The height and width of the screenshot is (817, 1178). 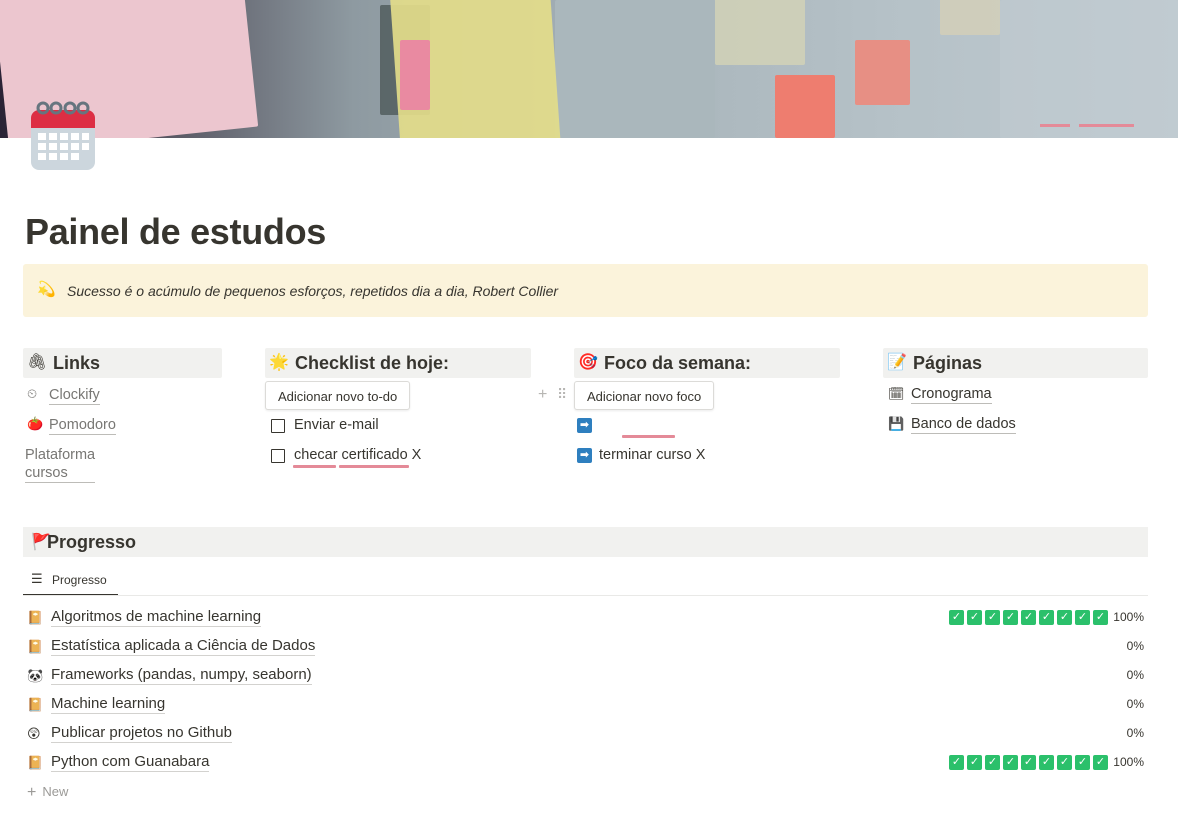 I want to click on target-icon: 🎯, so click(x=588, y=362).